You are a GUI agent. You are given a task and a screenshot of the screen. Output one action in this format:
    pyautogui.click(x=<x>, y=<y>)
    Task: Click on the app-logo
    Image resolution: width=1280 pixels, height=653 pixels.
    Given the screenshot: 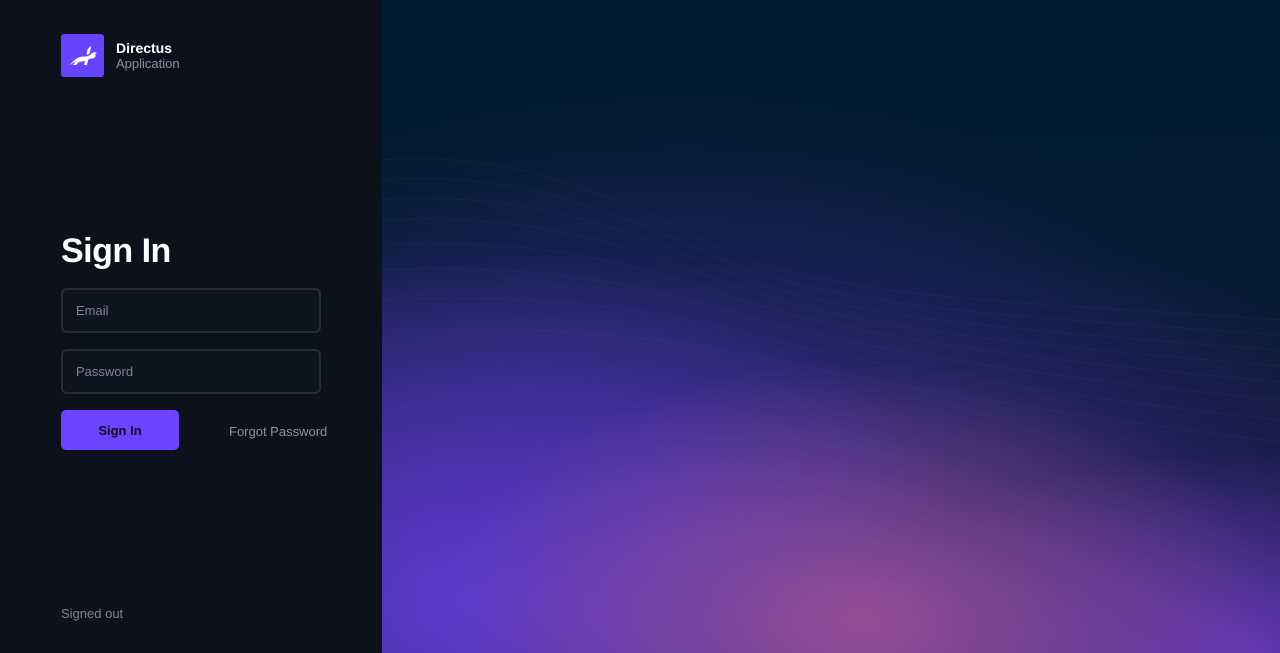 What is the action you would take?
    pyautogui.click(x=82, y=55)
    